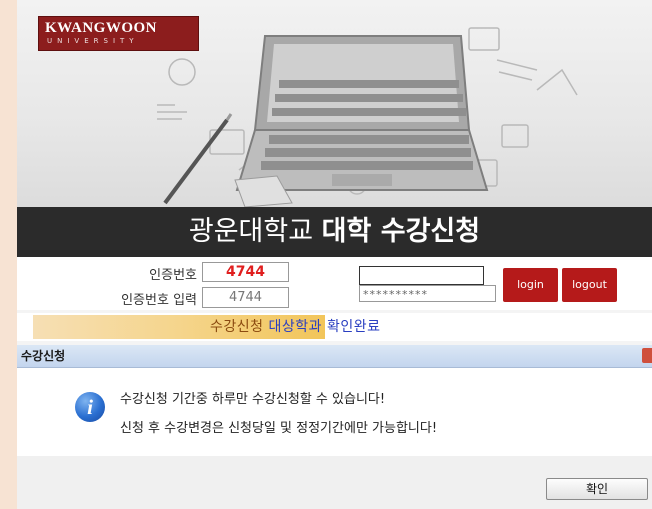  What do you see at coordinates (322, 327) in the screenshot?
I see `banner-text-part2: 대상학과 확인완료` at bounding box center [322, 327].